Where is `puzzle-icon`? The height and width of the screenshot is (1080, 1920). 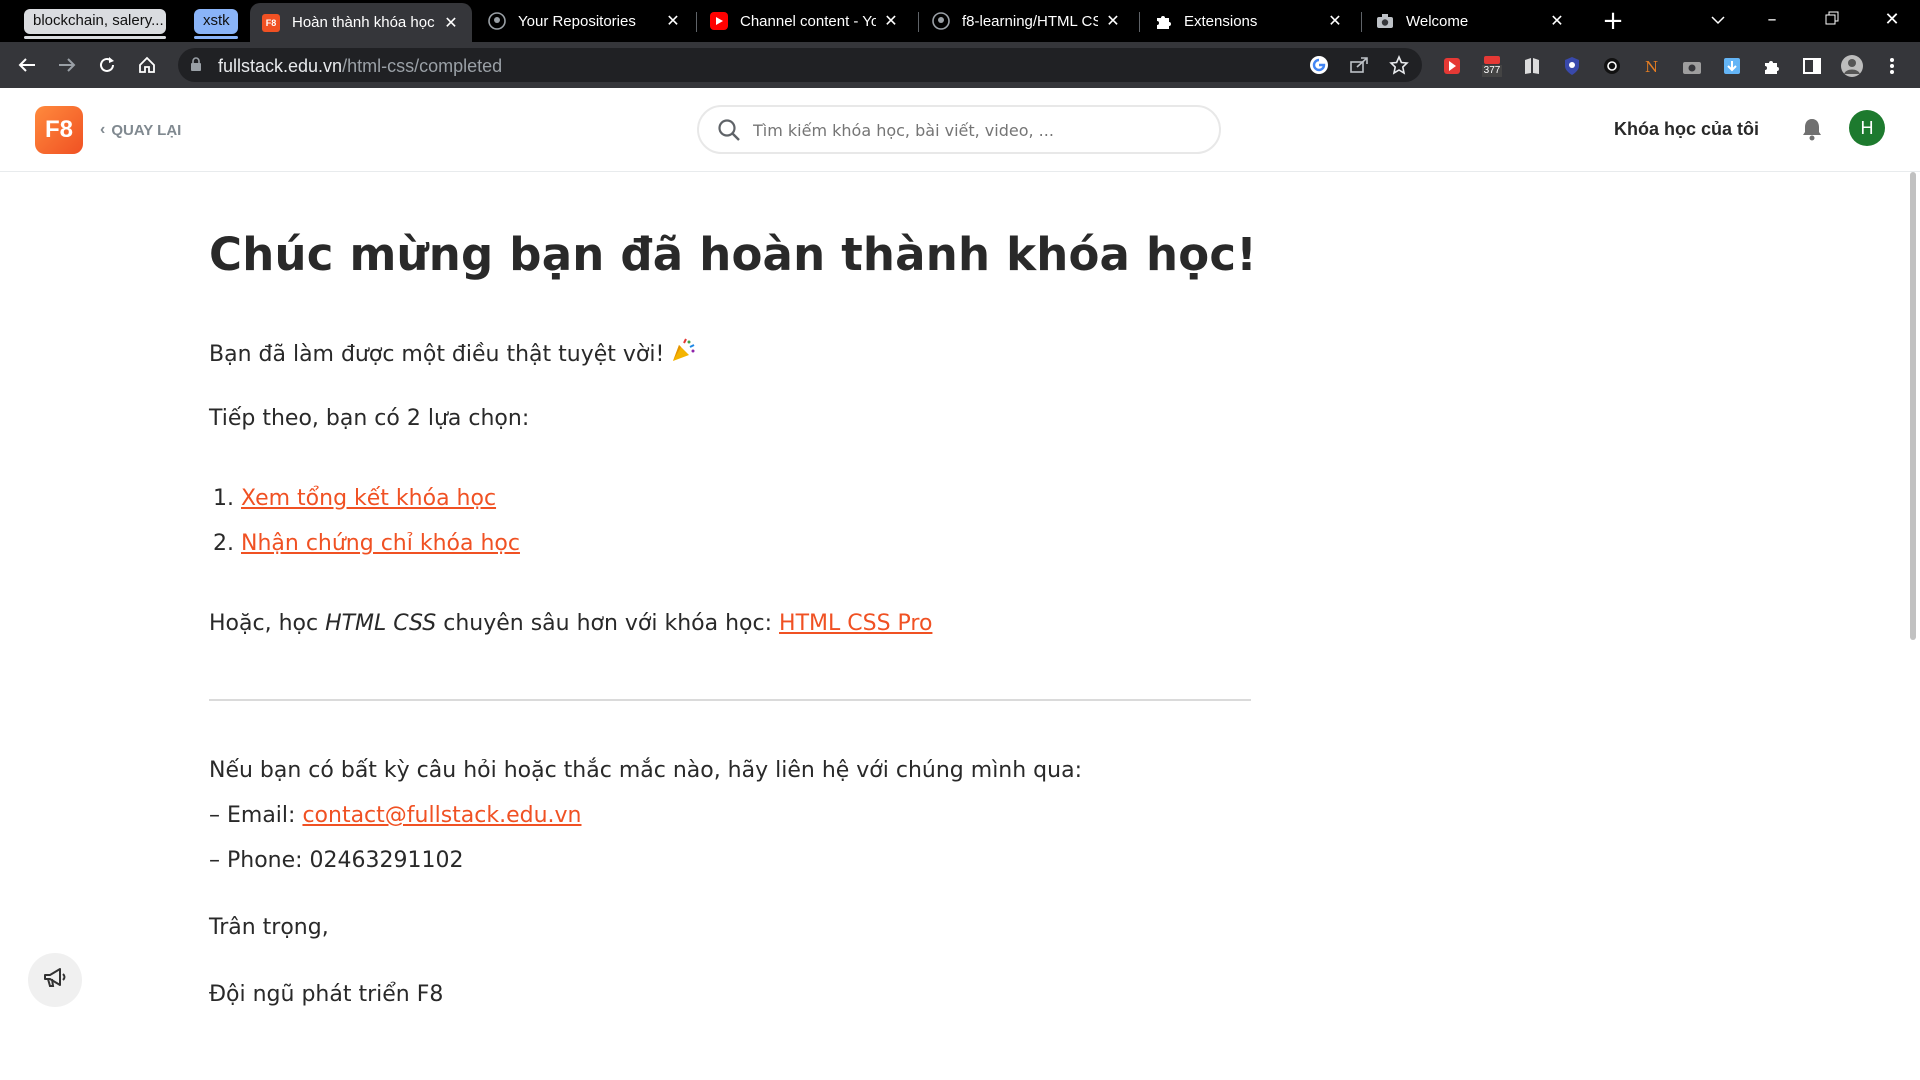
puzzle-icon is located at coordinates (1163, 21).